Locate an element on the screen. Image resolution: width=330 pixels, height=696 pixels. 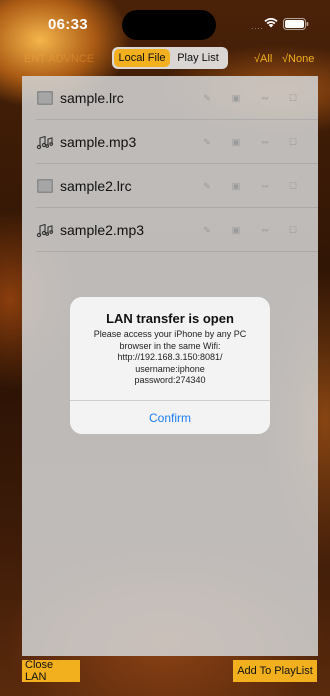
list-item: sample.lrc ✎ ▣ ∾ ☐ is located at coordinates (170, 98).